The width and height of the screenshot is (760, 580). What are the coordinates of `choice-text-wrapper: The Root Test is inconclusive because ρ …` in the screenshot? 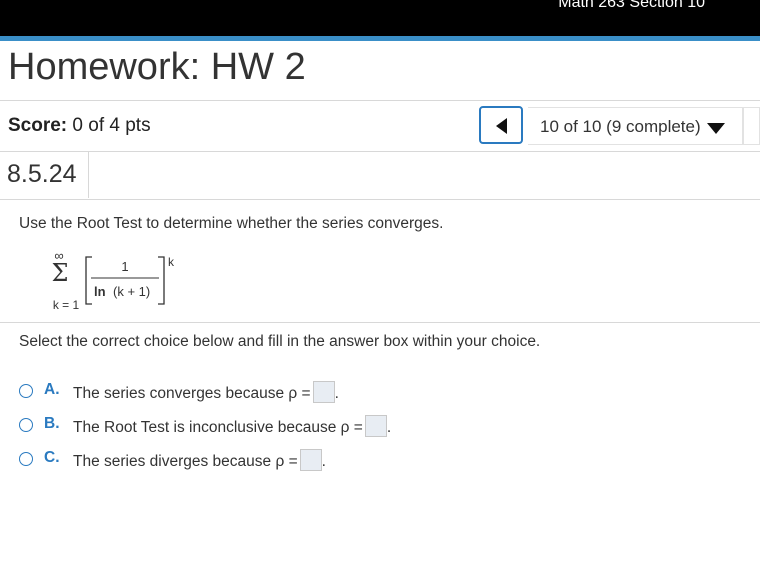 It's located at (232, 427).